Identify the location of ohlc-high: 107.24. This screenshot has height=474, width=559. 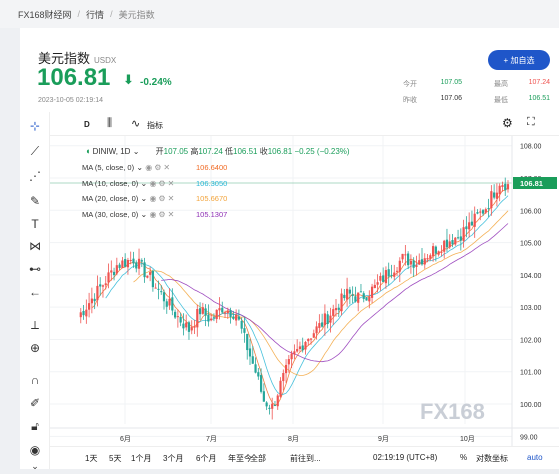
(210, 151).